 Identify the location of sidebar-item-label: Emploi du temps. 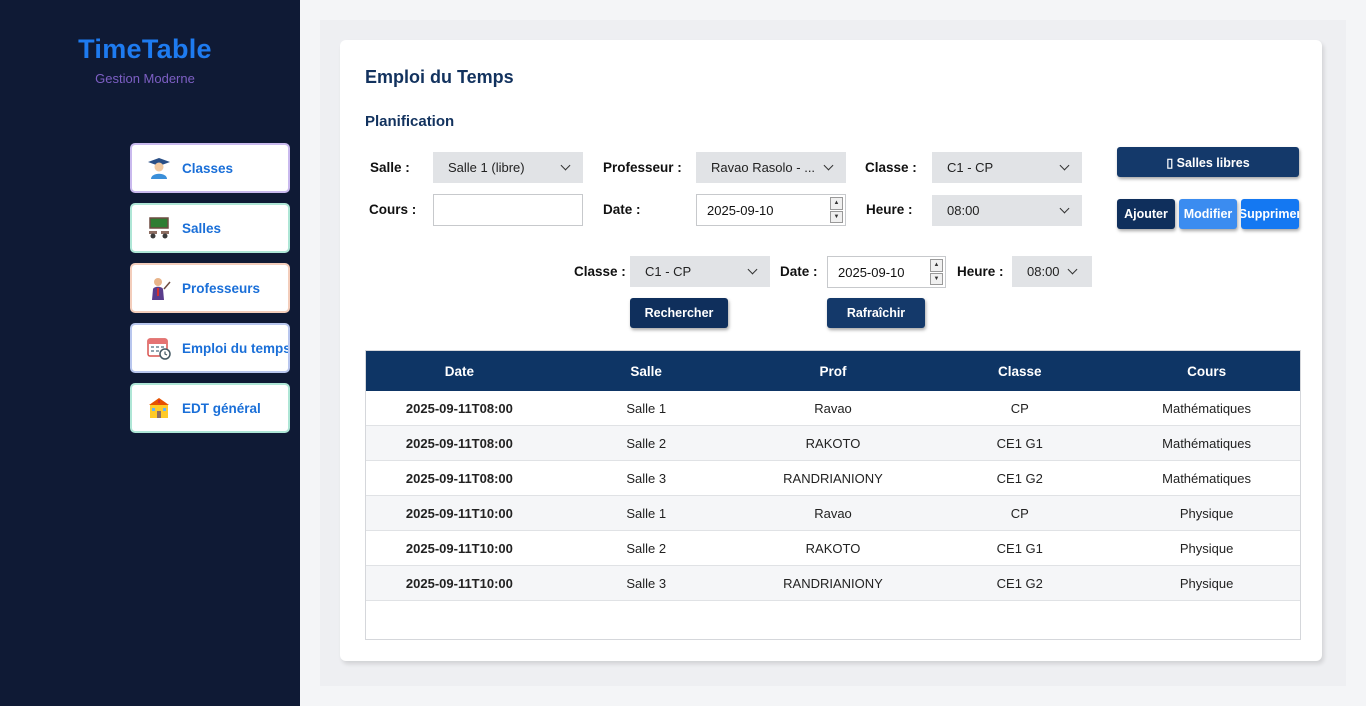
(236, 348).